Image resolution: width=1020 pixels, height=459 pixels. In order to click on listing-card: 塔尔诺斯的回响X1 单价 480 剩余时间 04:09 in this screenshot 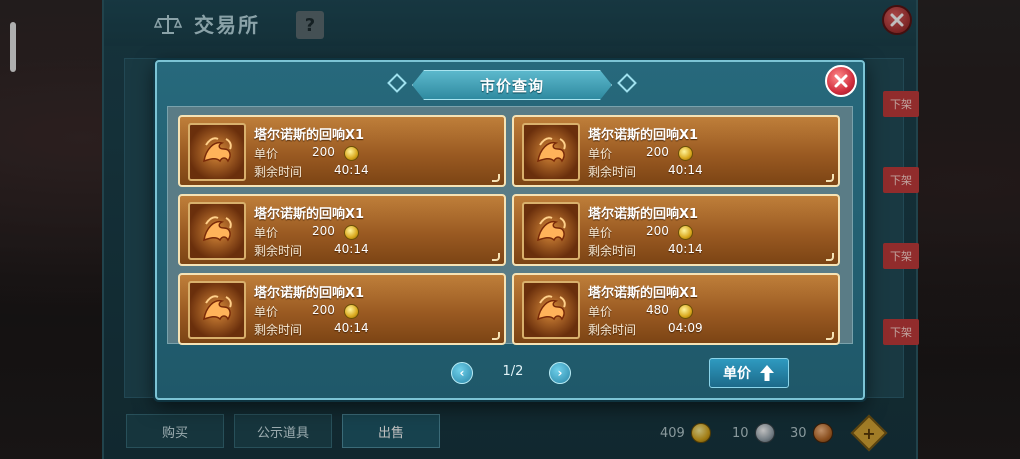, I will do `click(676, 309)`.